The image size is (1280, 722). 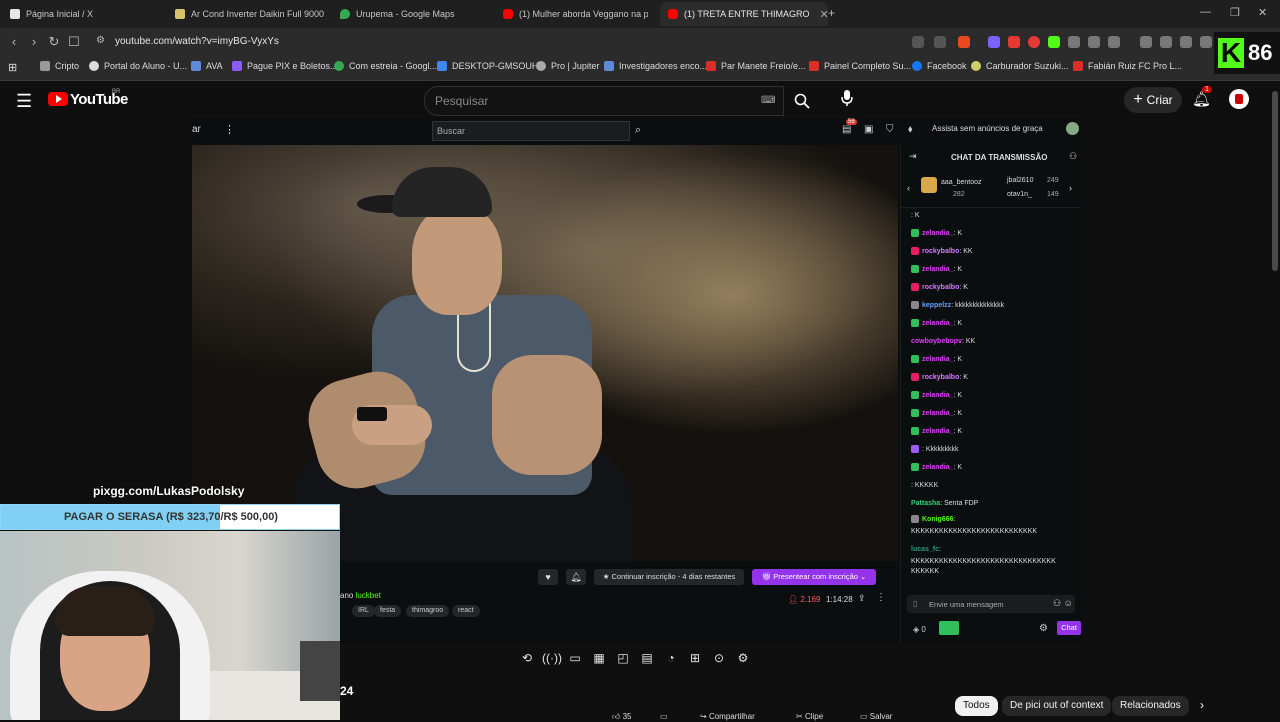 I want to click on browser-tab: Urupema - Google Maps, so click(x=415, y=14).